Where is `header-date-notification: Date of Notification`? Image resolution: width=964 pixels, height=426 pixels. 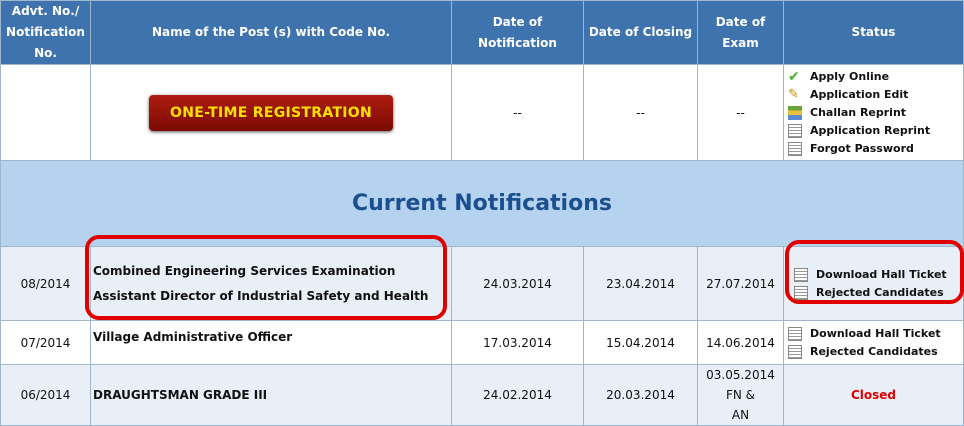
header-date-notification: Date of Notification is located at coordinates (517, 32).